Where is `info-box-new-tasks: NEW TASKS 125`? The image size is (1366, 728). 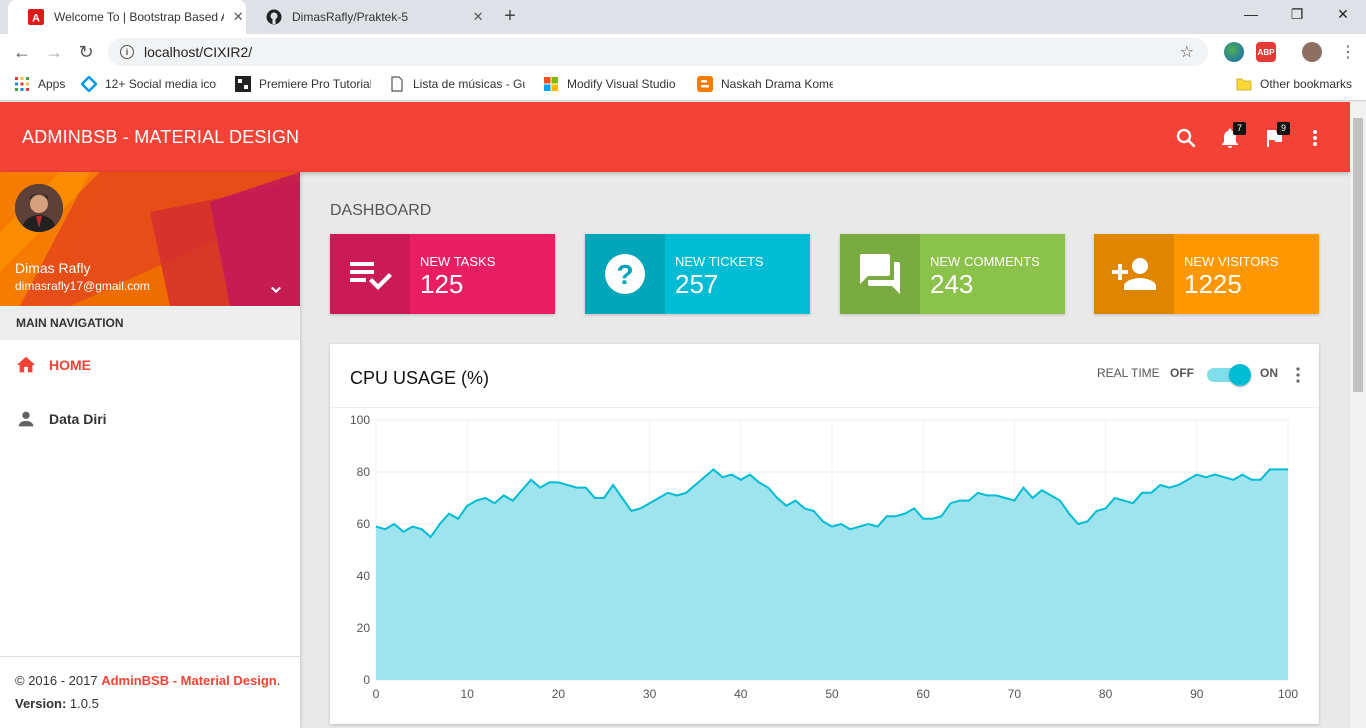 info-box-new-tasks: NEW TASKS 125 is located at coordinates (442, 274).